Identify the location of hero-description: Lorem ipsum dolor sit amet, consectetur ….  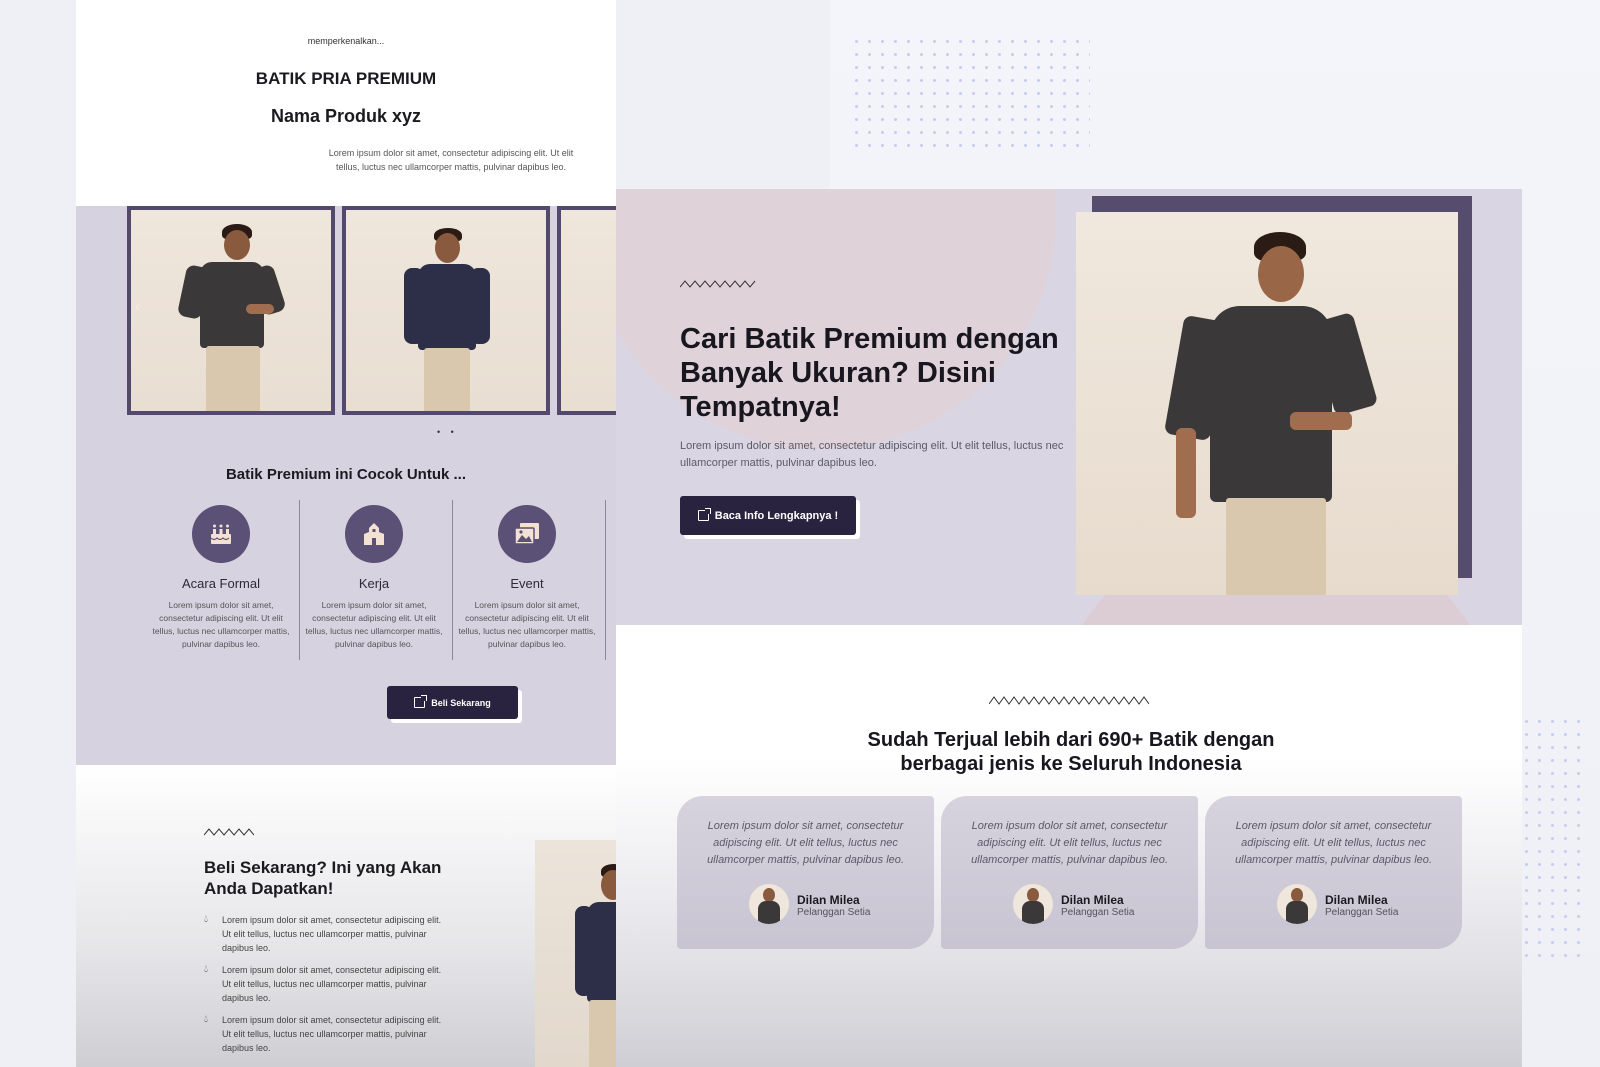
(872, 454).